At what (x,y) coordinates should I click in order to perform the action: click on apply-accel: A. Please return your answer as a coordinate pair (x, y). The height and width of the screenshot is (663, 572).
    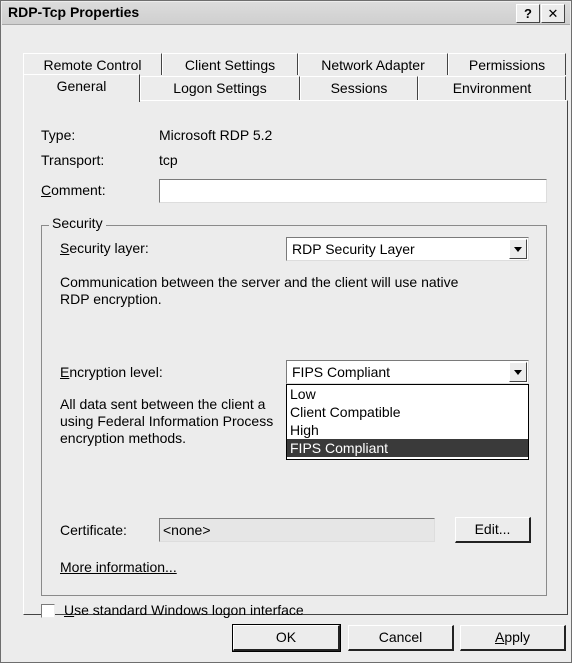
    Looking at the image, I should click on (499, 637).